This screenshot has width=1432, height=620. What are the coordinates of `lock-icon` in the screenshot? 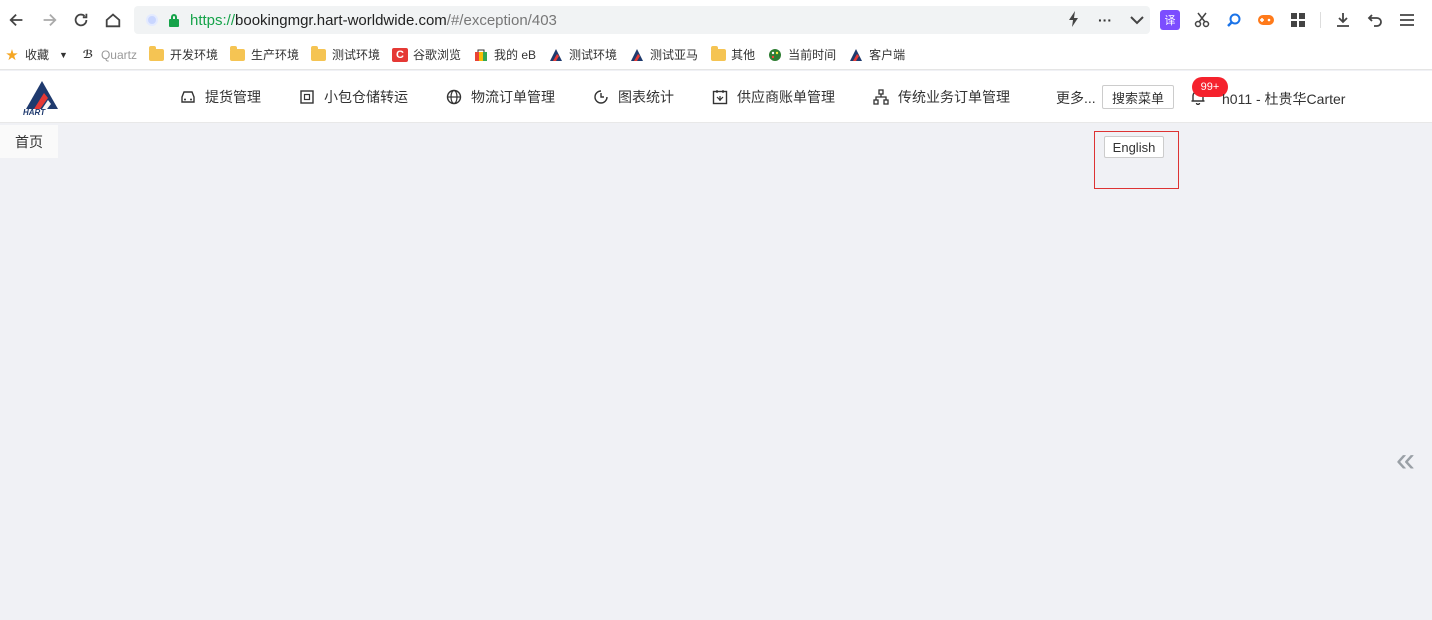 It's located at (174, 20).